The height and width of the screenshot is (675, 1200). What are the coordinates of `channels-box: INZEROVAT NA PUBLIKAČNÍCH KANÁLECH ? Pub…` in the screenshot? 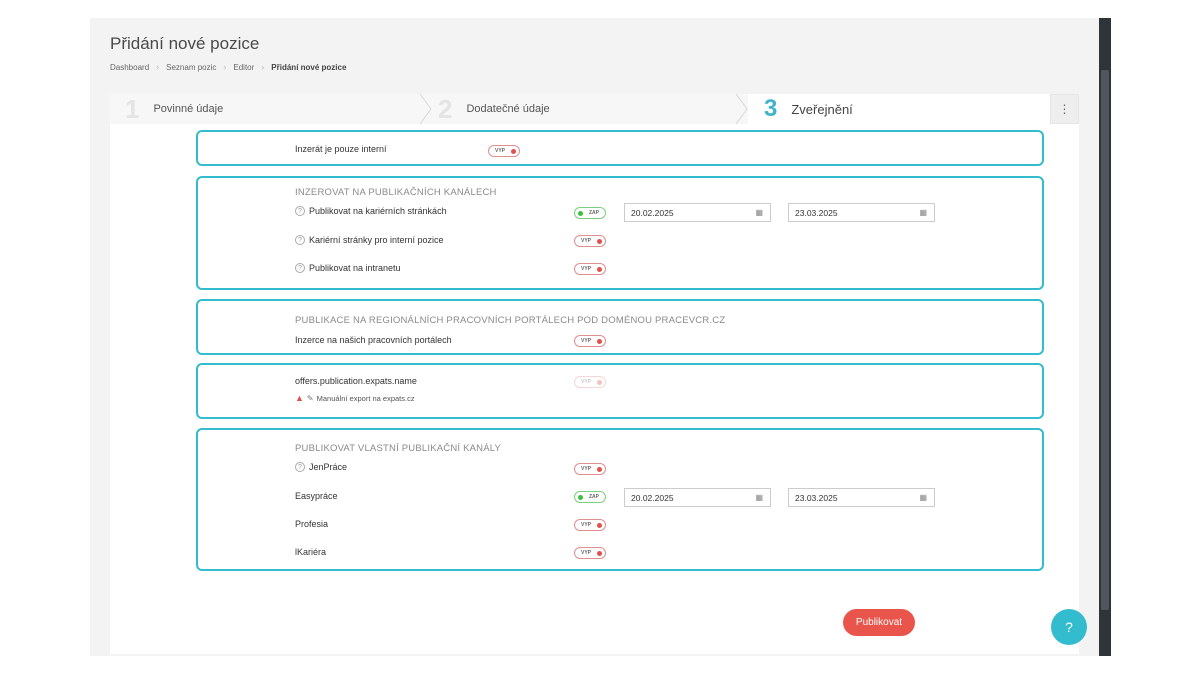 It's located at (620, 233).